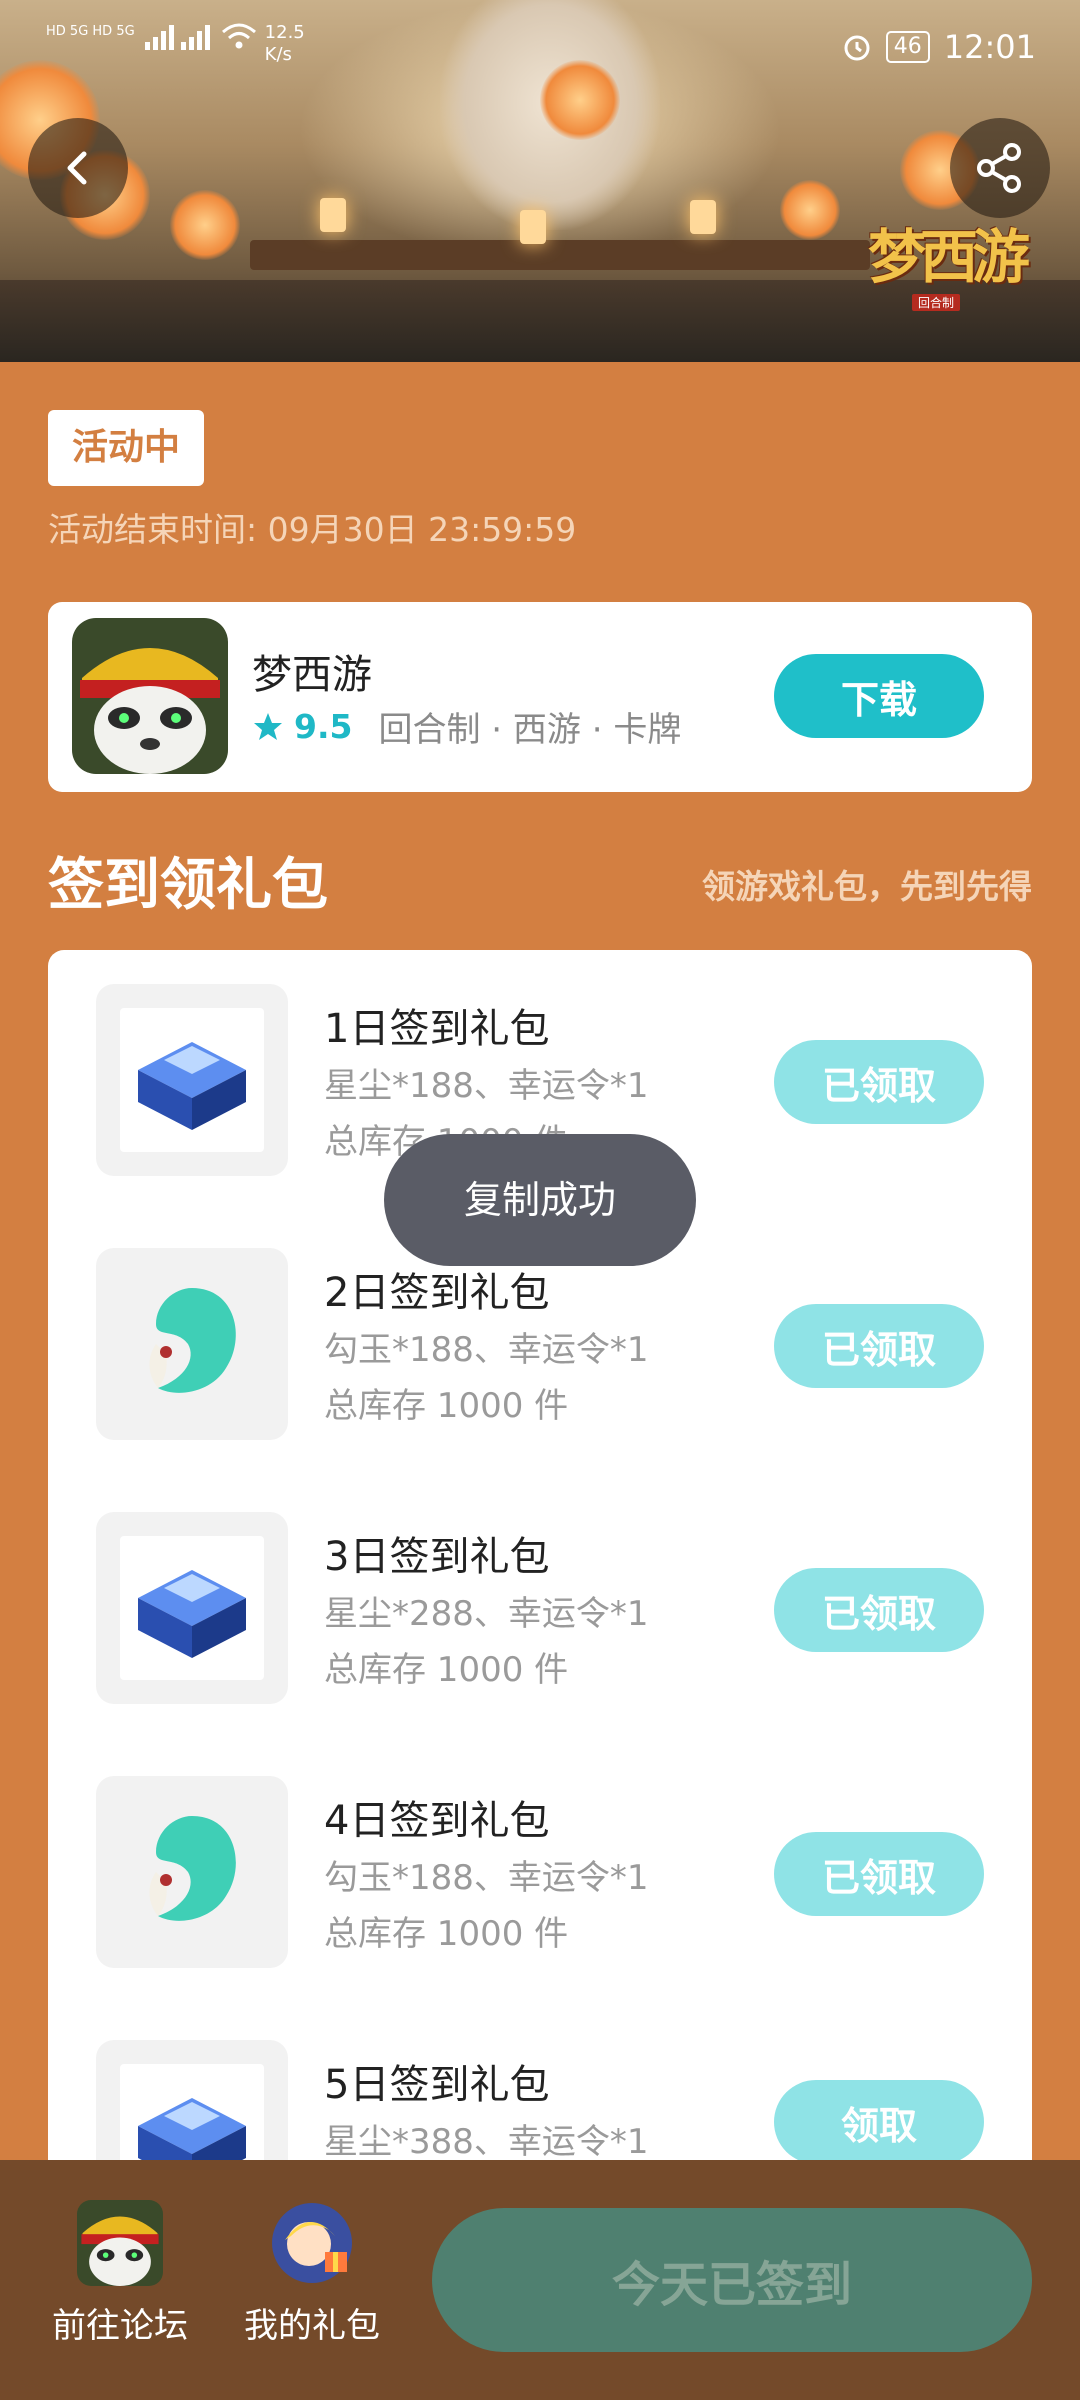  I want to click on forum-label: 前往论坛, so click(120, 2326).